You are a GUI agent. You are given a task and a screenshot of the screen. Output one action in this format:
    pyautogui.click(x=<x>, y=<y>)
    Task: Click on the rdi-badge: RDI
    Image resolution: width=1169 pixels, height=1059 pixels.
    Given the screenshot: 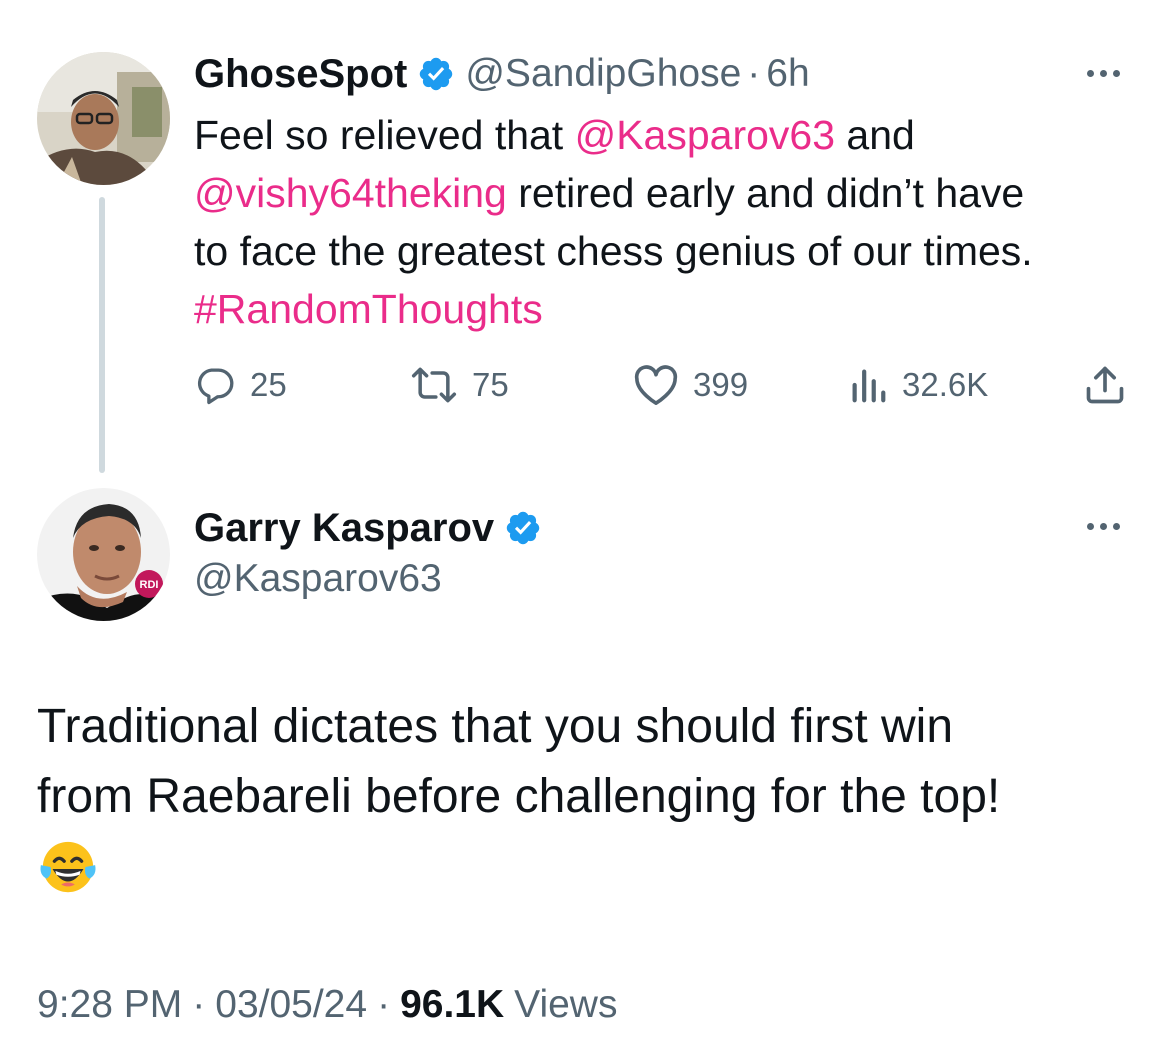 What is the action you would take?
    pyautogui.click(x=149, y=585)
    